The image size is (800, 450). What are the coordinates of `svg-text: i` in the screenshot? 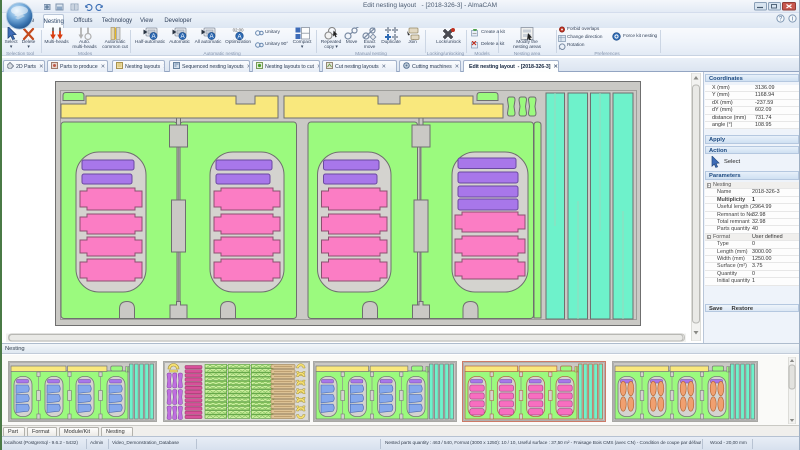 It's located at (792, 20).